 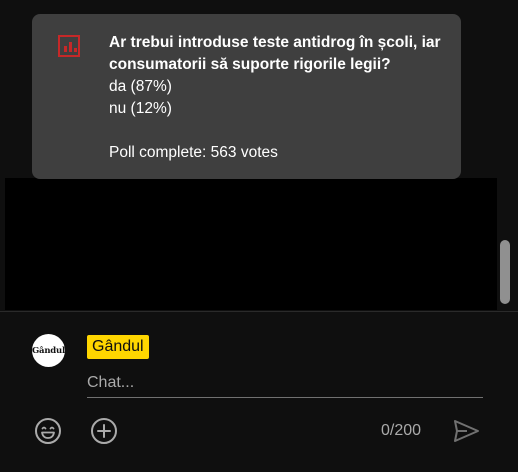 I want to click on poll-chart-icon, so click(x=69, y=46).